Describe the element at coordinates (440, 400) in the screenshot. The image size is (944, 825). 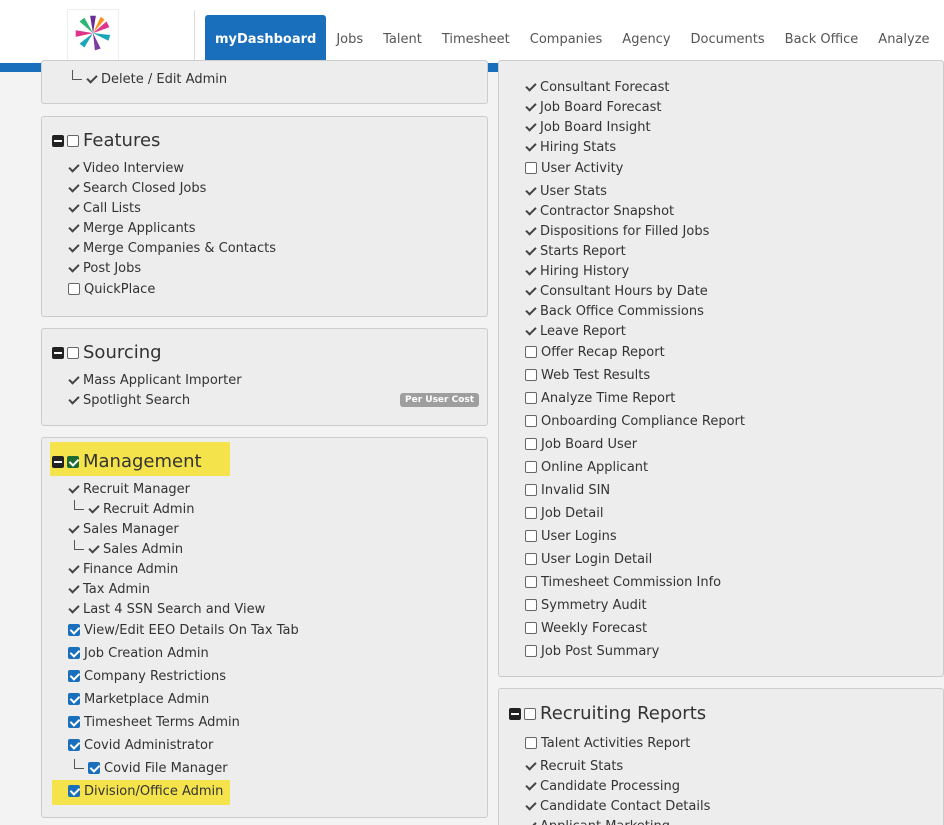
I see `per-user-cost-badge: Per User Cost` at that location.